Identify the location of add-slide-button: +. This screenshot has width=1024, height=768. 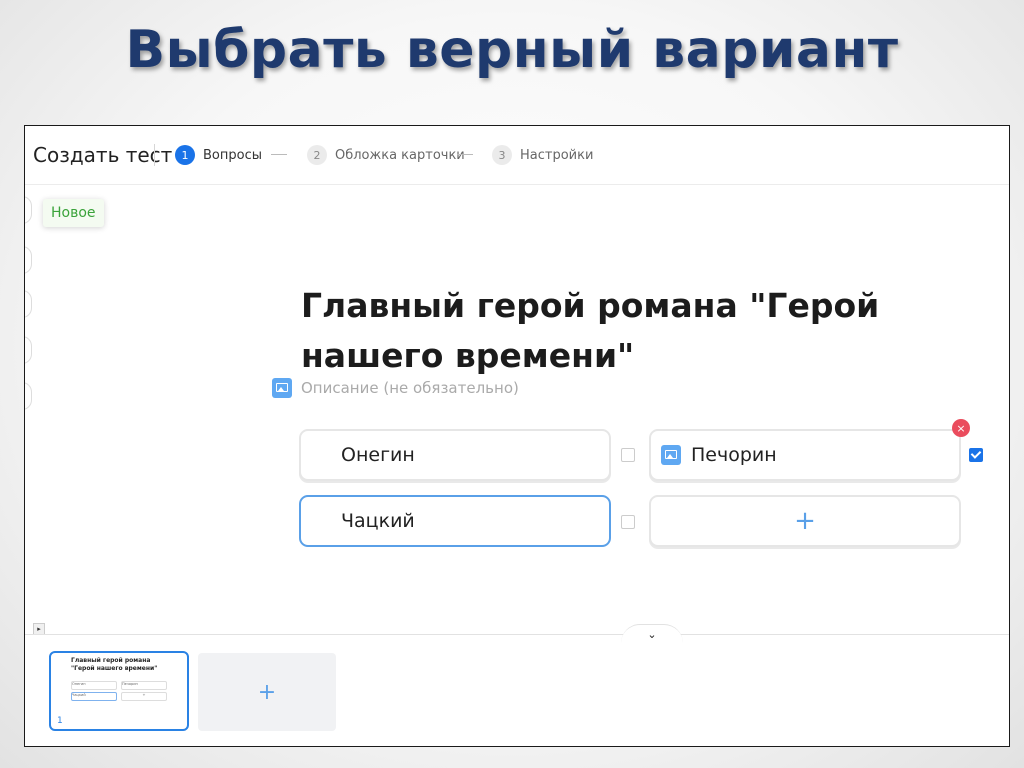
(267, 692).